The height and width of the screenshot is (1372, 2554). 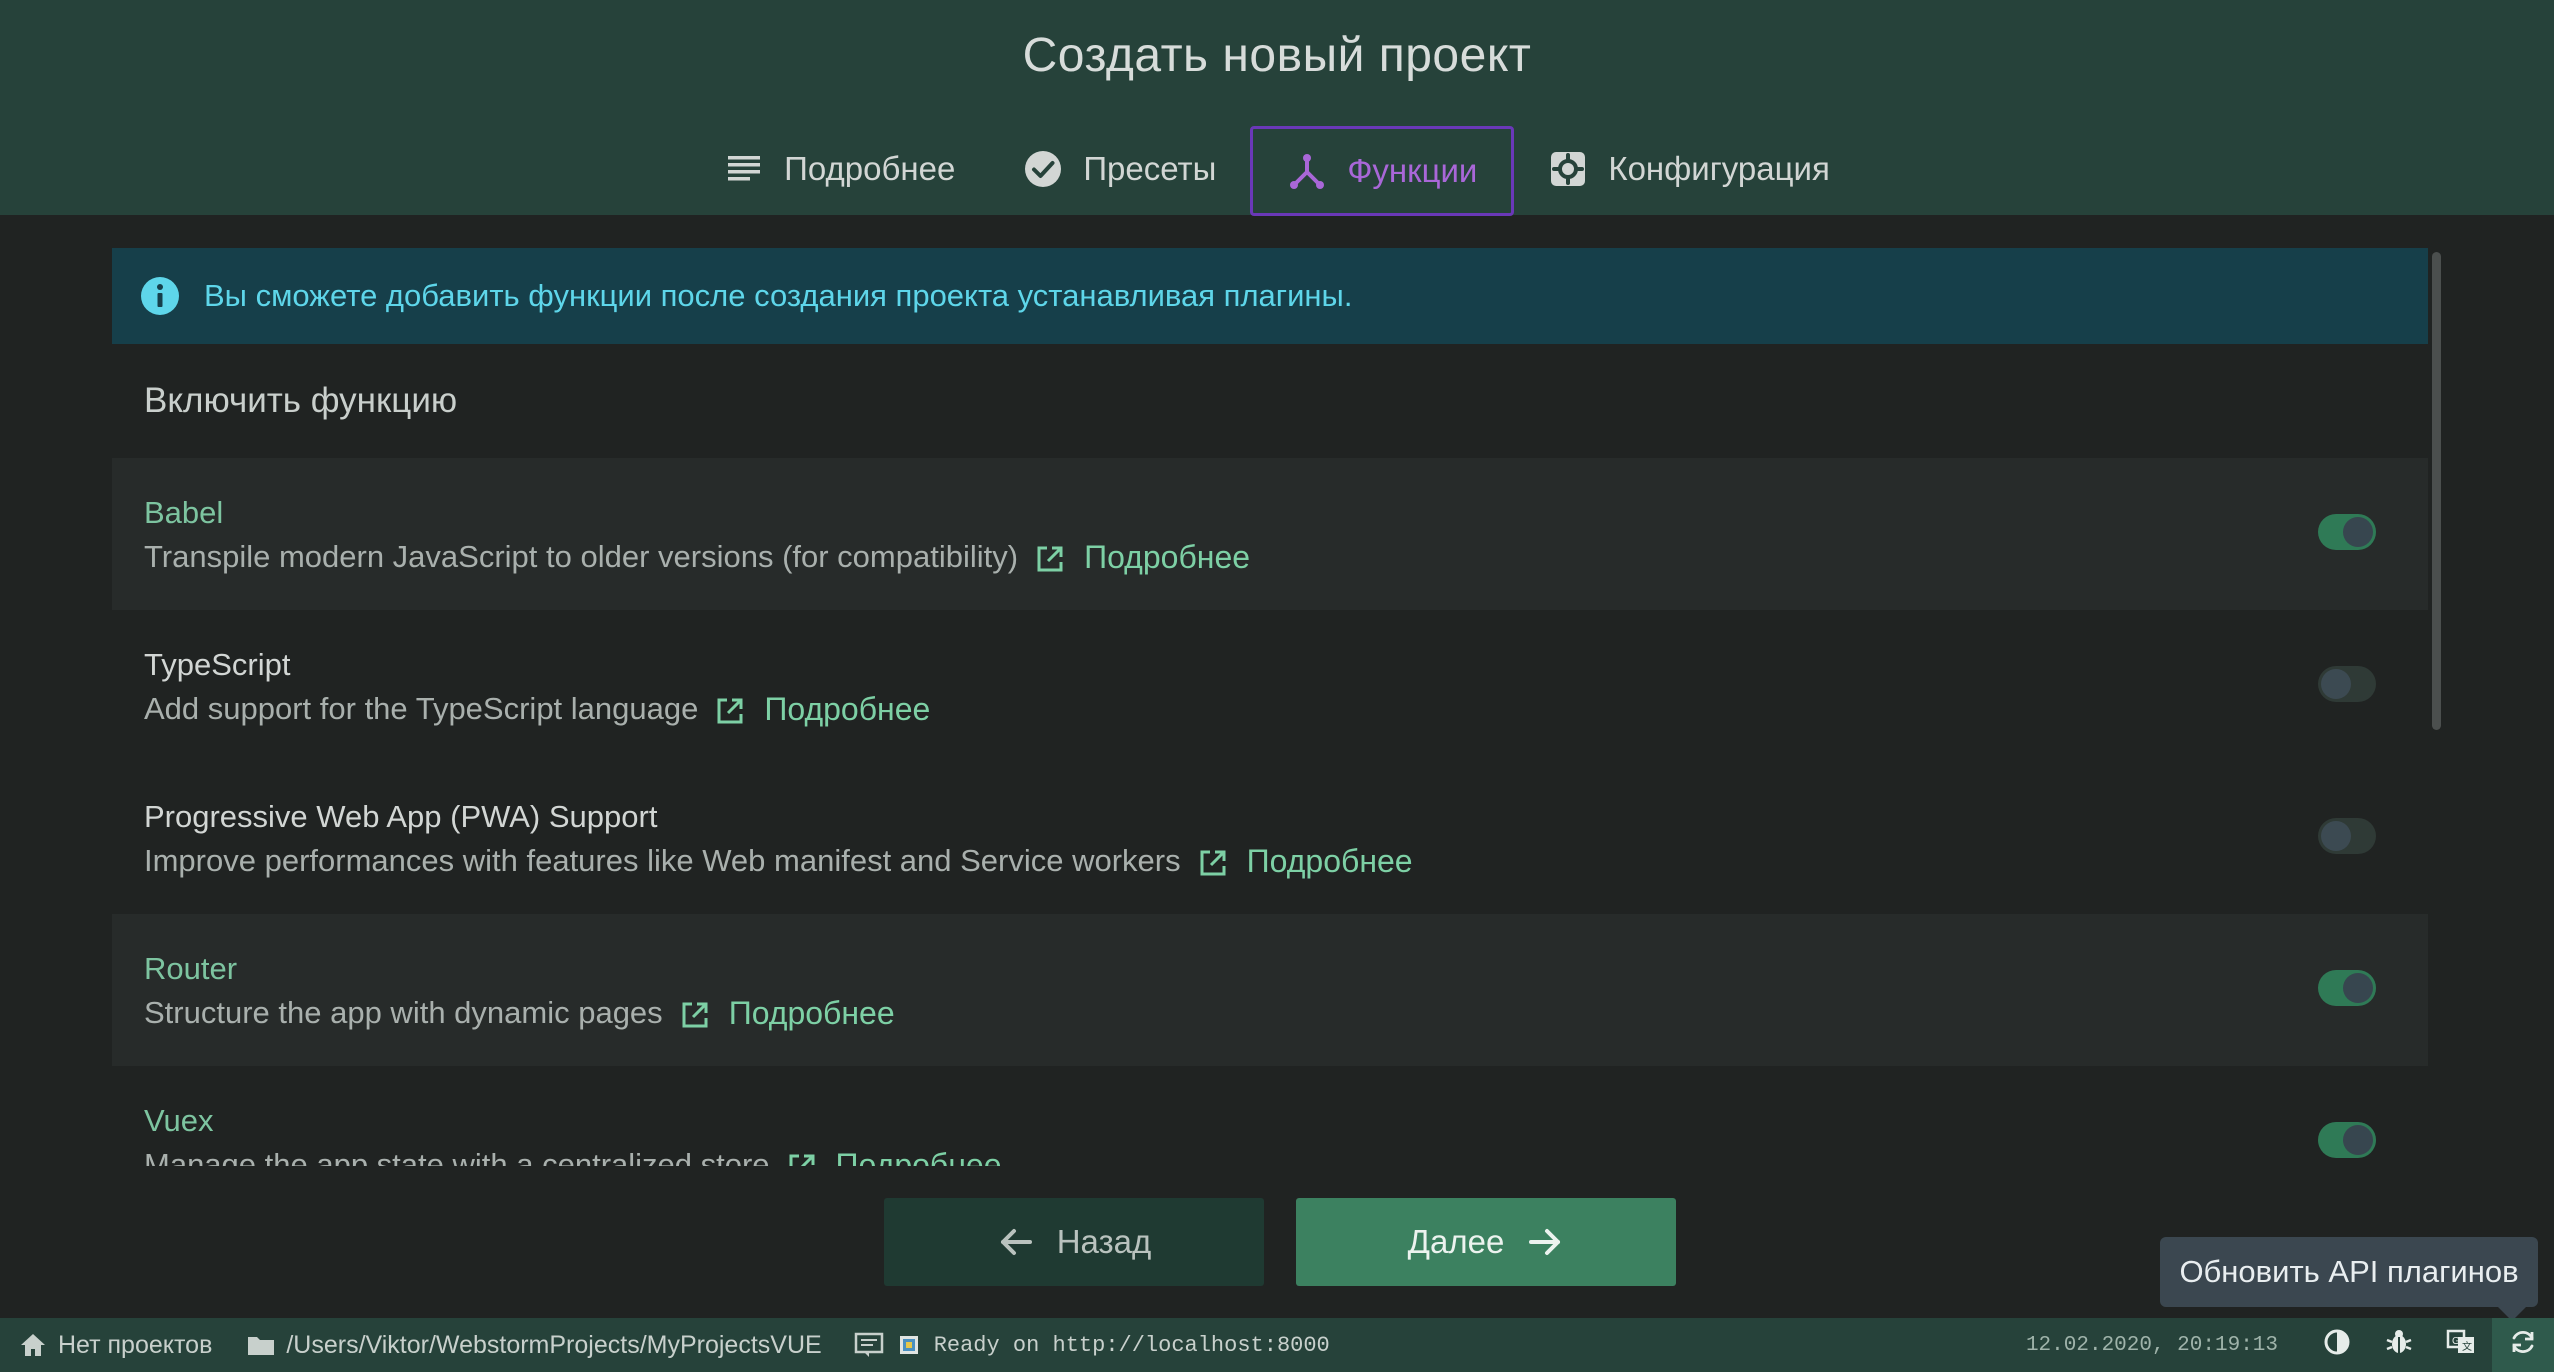 I want to click on section-title: Включить функцию, so click(x=301, y=400).